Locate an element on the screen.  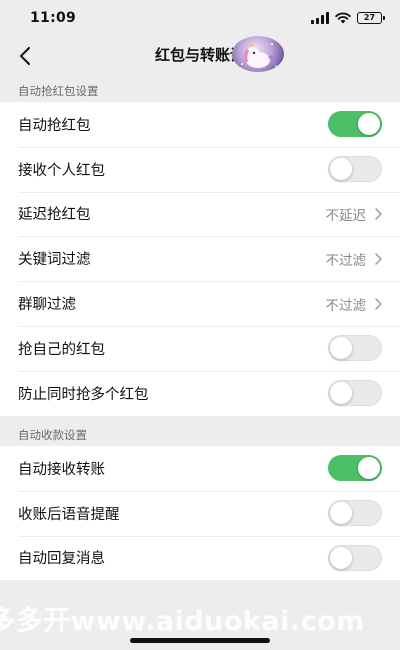
watermark: 多多开www.aiduokai.com is located at coordinates (182, 621).